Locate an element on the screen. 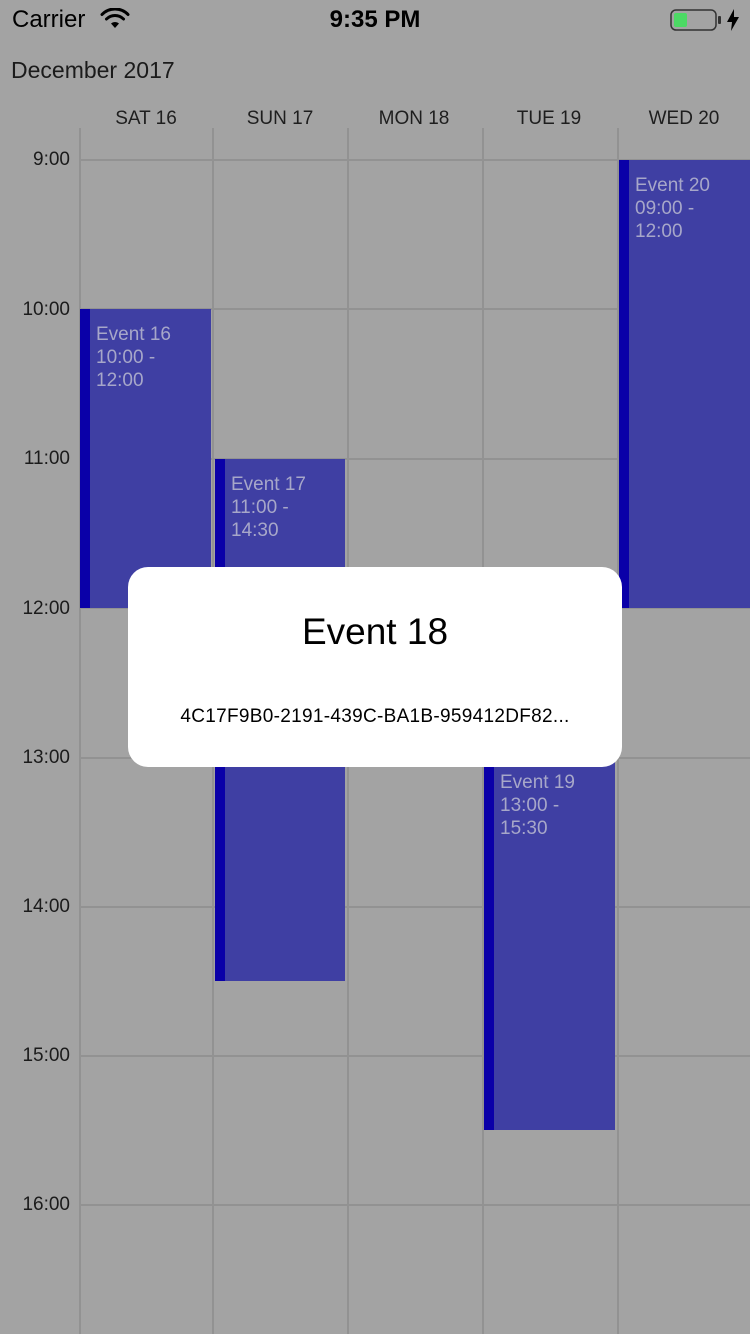 This screenshot has height=1334, width=750. event-19: Event 19 13:00 - 15:30 is located at coordinates (549, 943).